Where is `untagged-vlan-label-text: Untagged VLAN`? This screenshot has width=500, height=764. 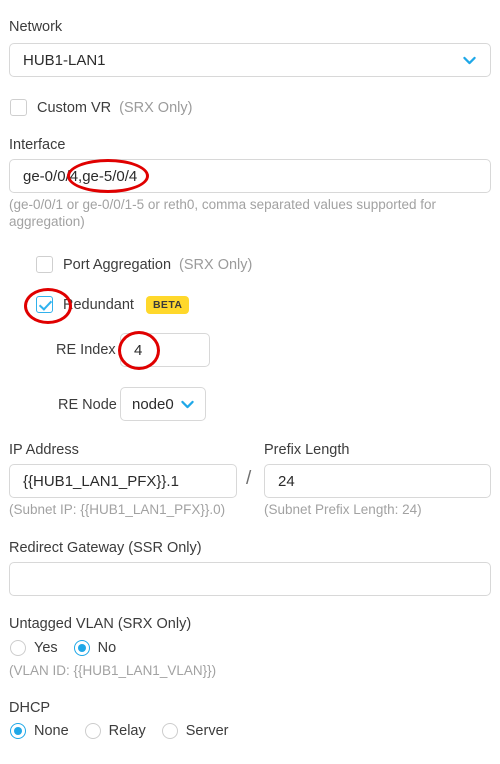 untagged-vlan-label-text: Untagged VLAN is located at coordinates (61, 624).